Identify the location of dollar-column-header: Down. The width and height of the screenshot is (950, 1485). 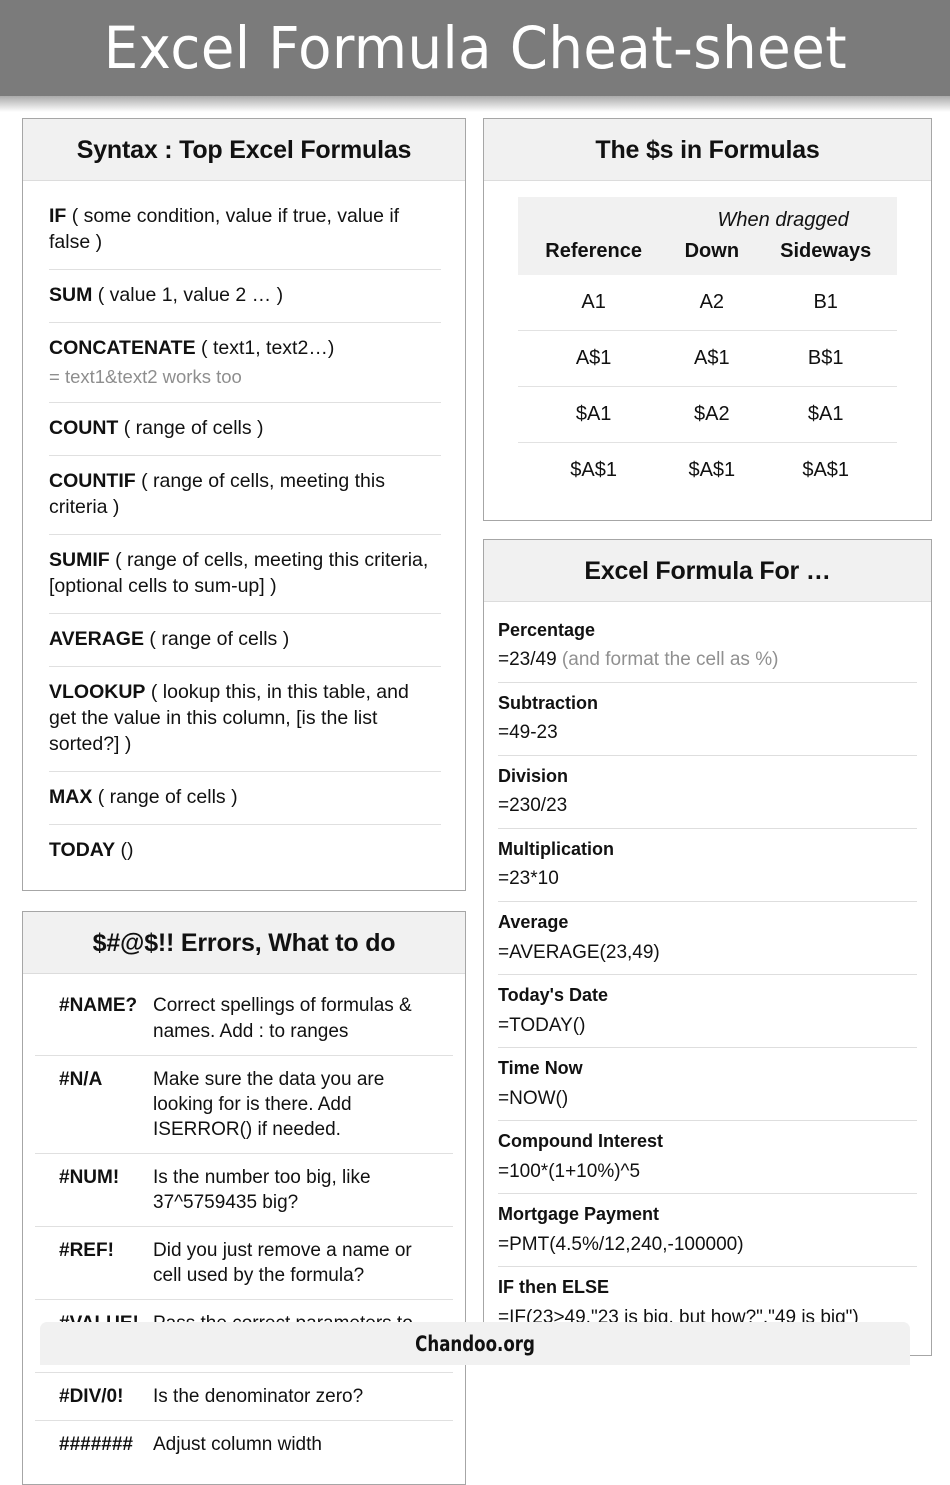
(712, 254).